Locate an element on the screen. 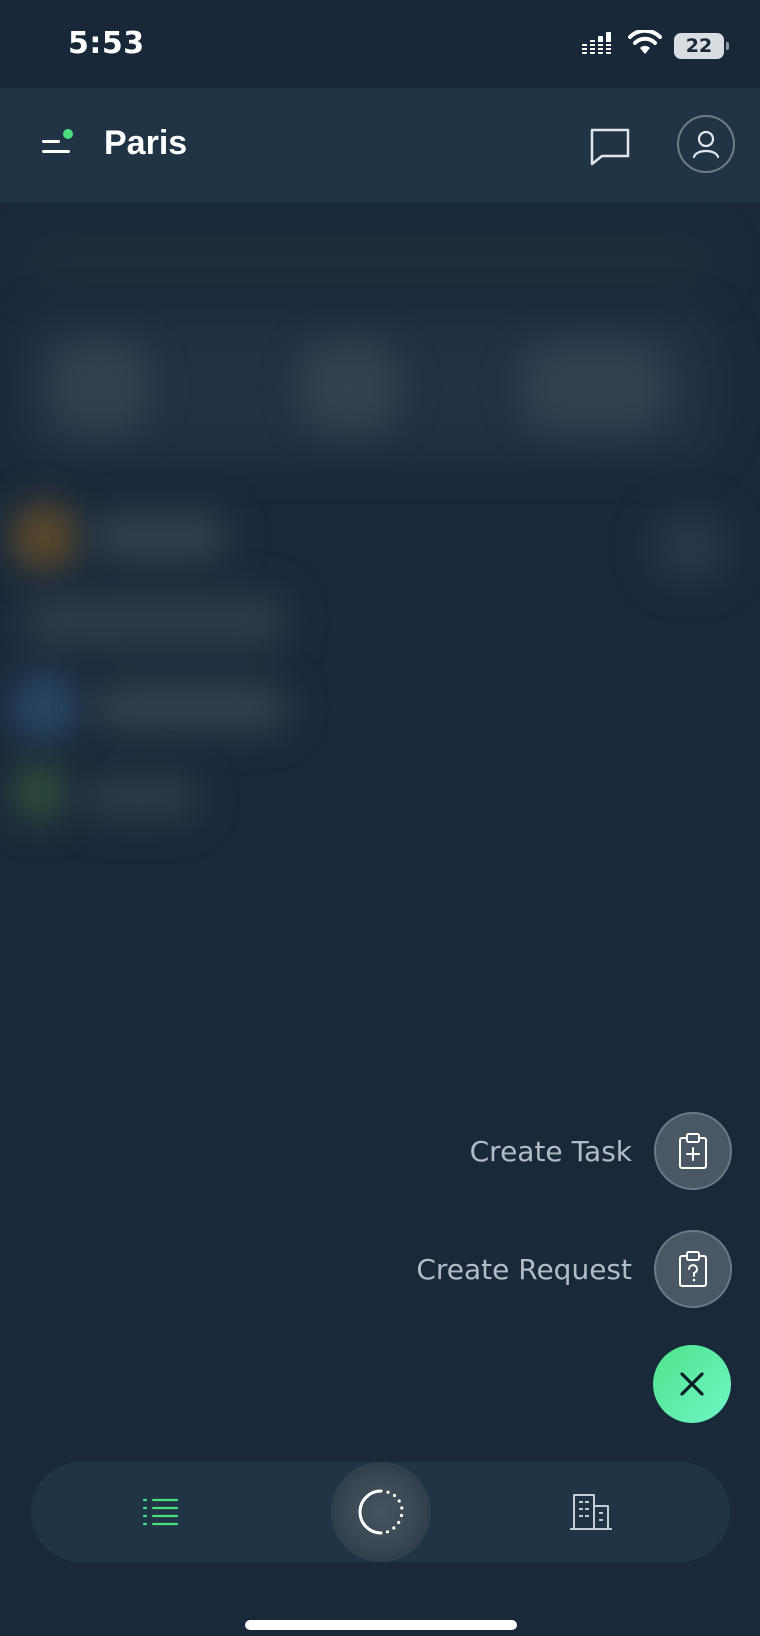 The width and height of the screenshot is (760, 1636). fab-close-button is located at coordinates (692, 1384).